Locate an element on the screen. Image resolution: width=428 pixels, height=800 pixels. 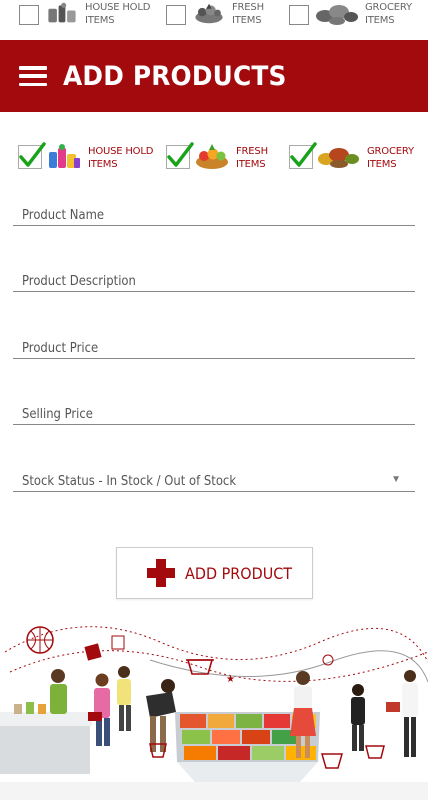
checkbox-fresh-top is located at coordinates (176, 15).